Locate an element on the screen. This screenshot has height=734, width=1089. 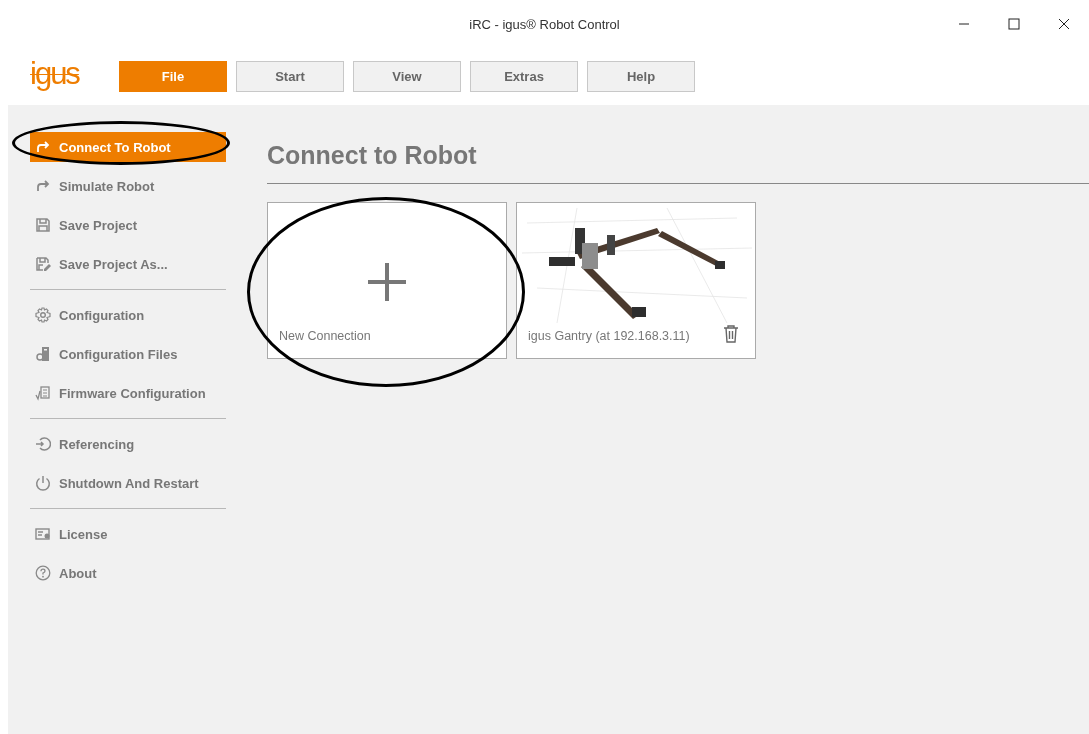
page-heading: Connect to Robot is located at coordinates (372, 156).